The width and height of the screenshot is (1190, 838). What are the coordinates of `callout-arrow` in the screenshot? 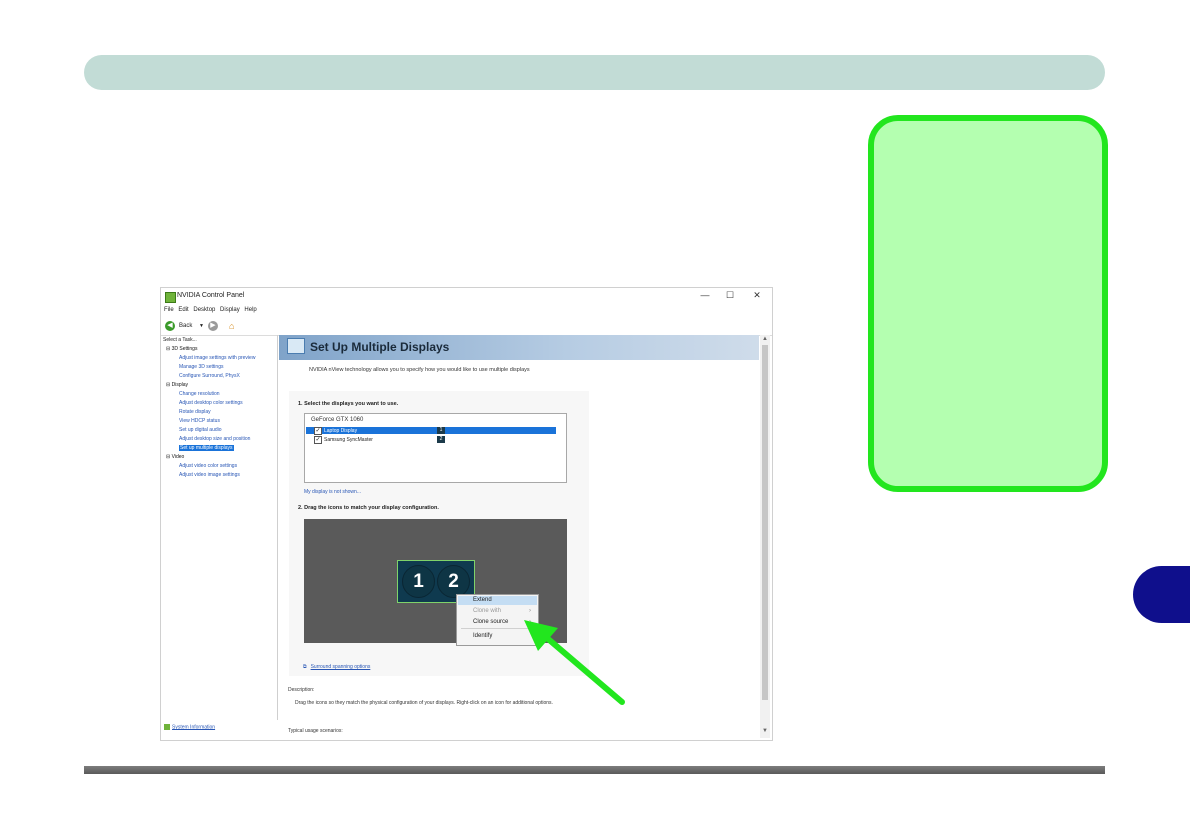 It's located at (574, 662).